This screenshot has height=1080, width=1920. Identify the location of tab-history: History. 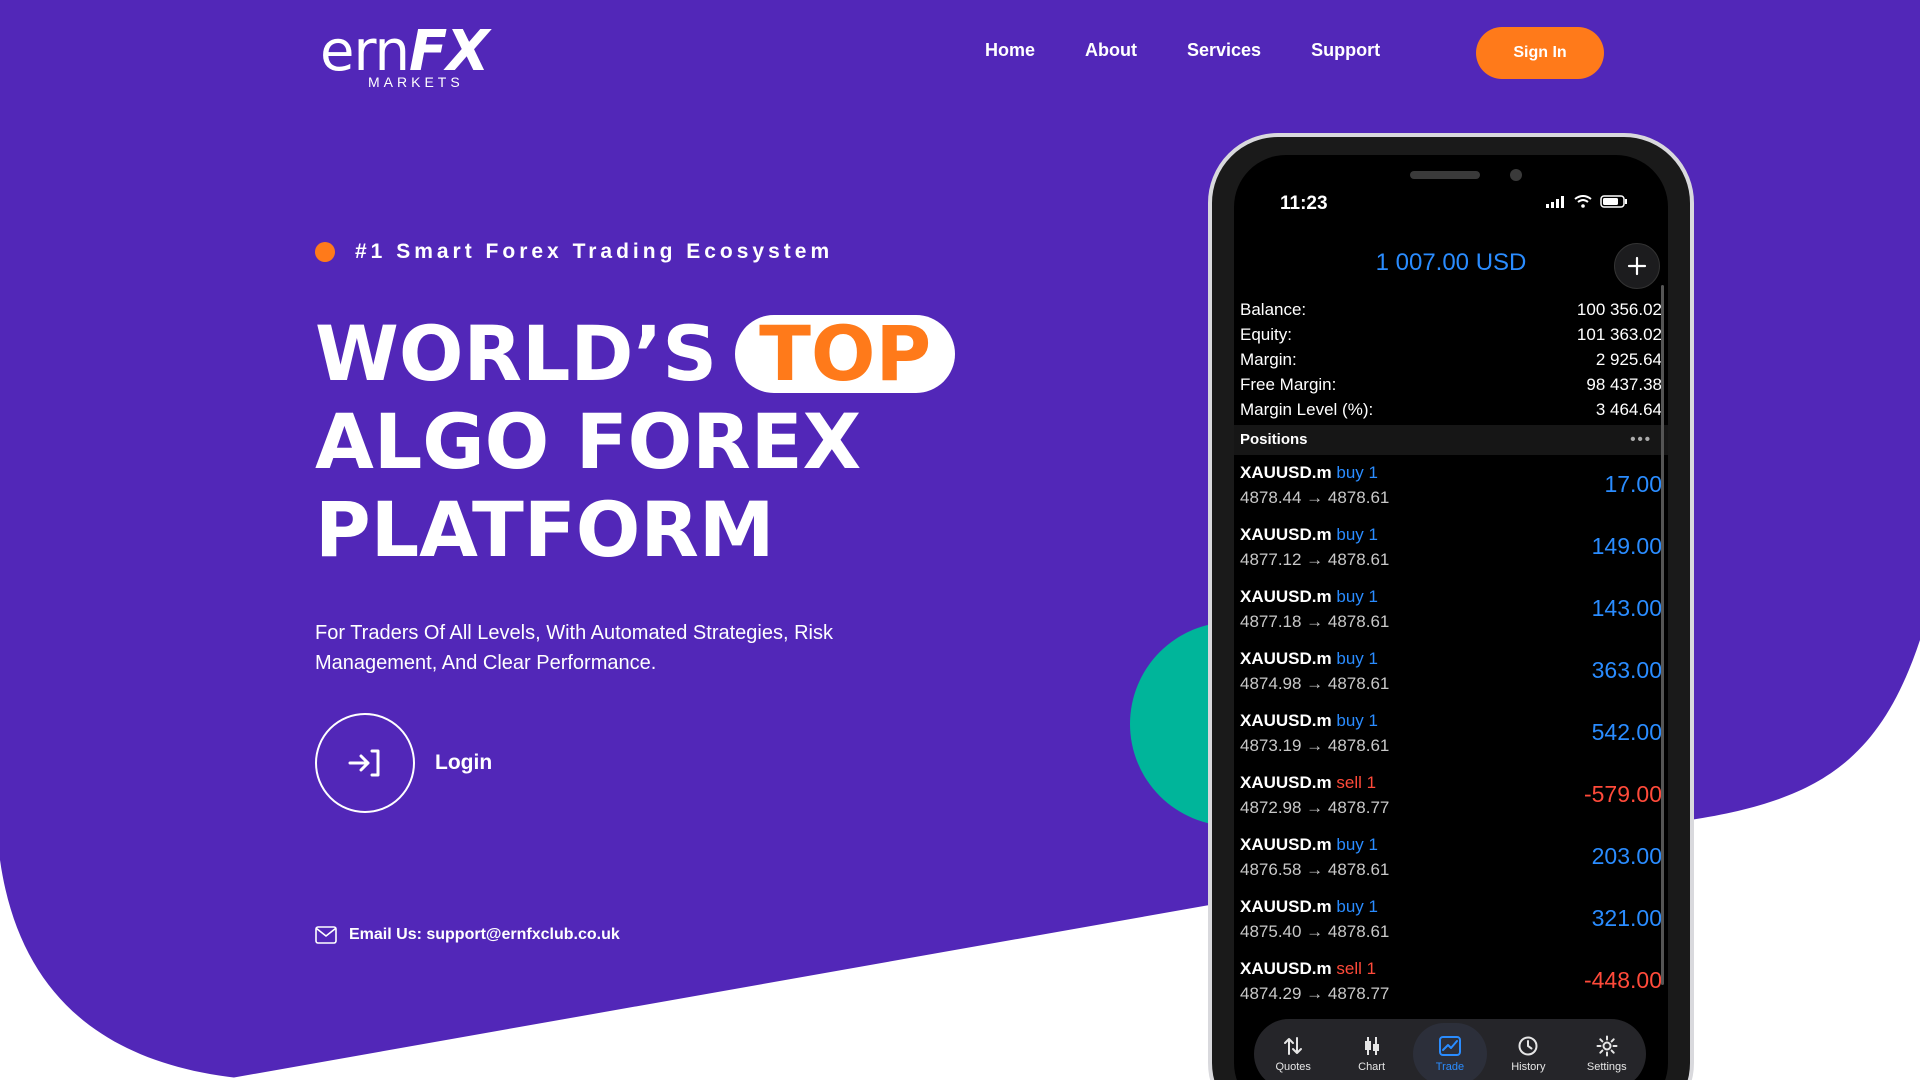
(1528, 1051).